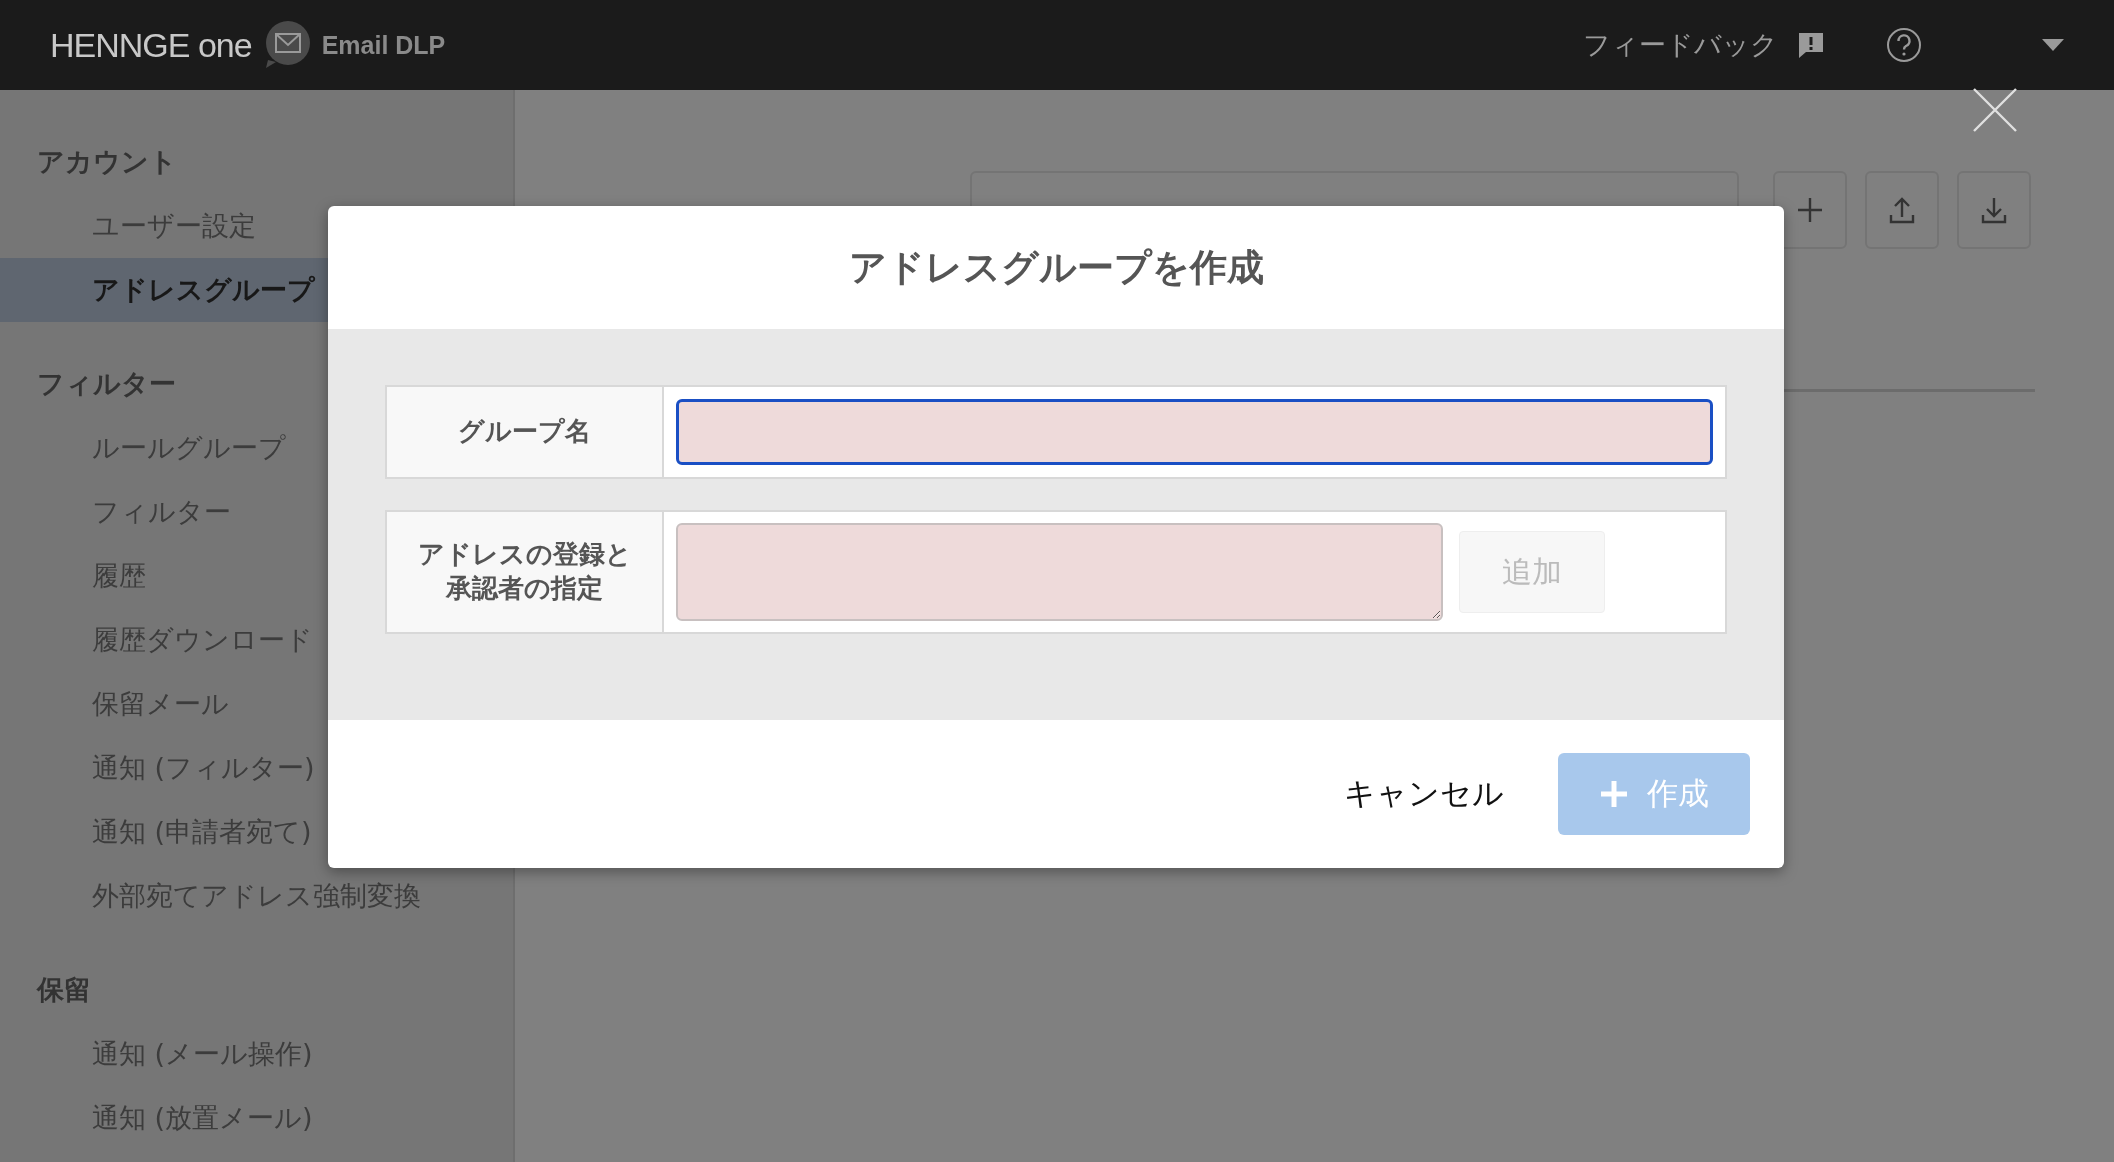 The height and width of the screenshot is (1162, 2114). Describe the element at coordinates (256, 1118) in the screenshot. I see `sidebar-item: 通知 (放置メール)` at that location.